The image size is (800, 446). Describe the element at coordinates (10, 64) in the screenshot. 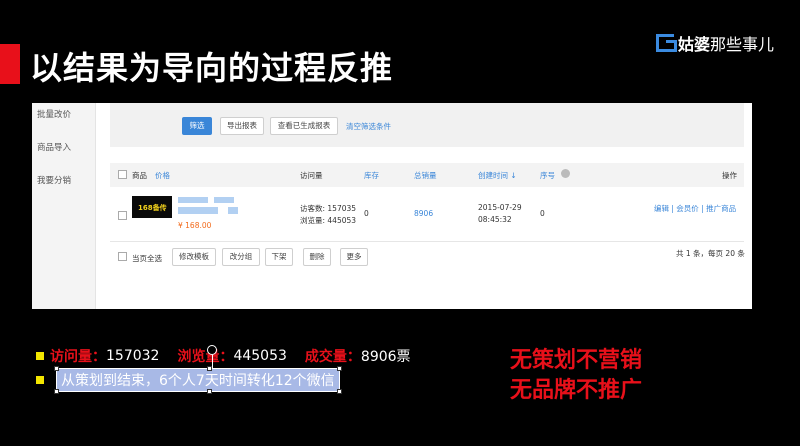

I see `accent-bar` at that location.